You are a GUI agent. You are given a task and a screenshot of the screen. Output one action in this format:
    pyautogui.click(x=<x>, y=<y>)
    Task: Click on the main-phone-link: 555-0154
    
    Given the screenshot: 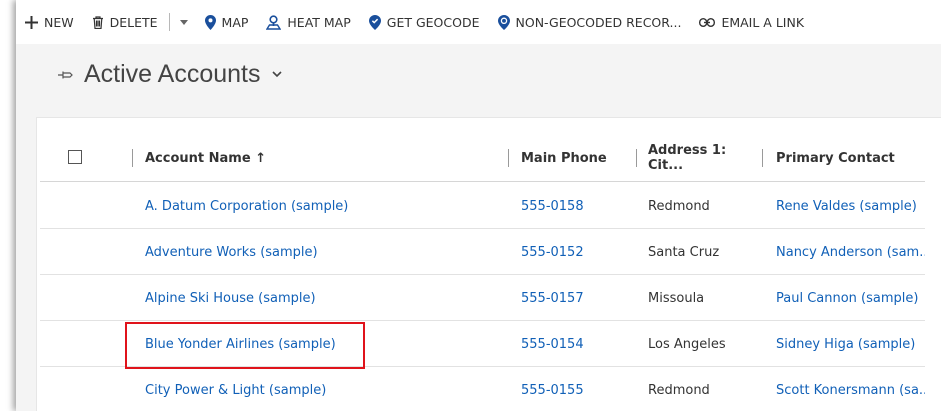 What is the action you would take?
    pyautogui.click(x=576, y=344)
    